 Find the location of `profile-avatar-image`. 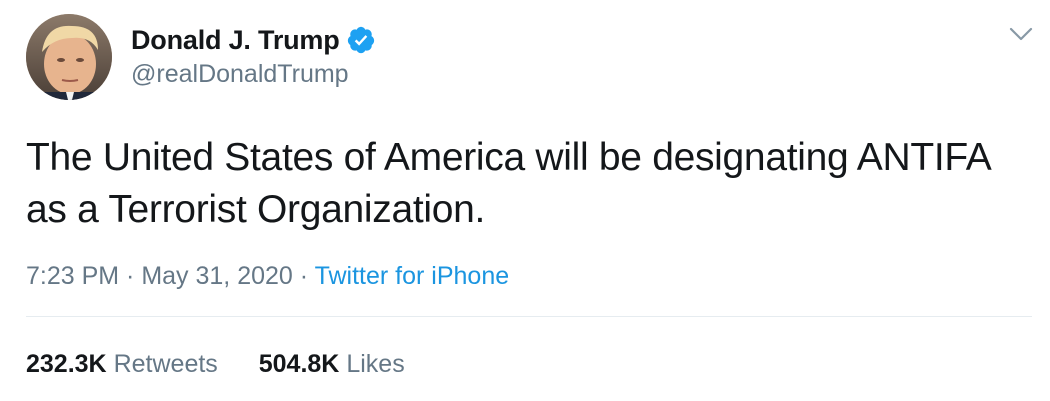

profile-avatar-image is located at coordinates (69, 57).